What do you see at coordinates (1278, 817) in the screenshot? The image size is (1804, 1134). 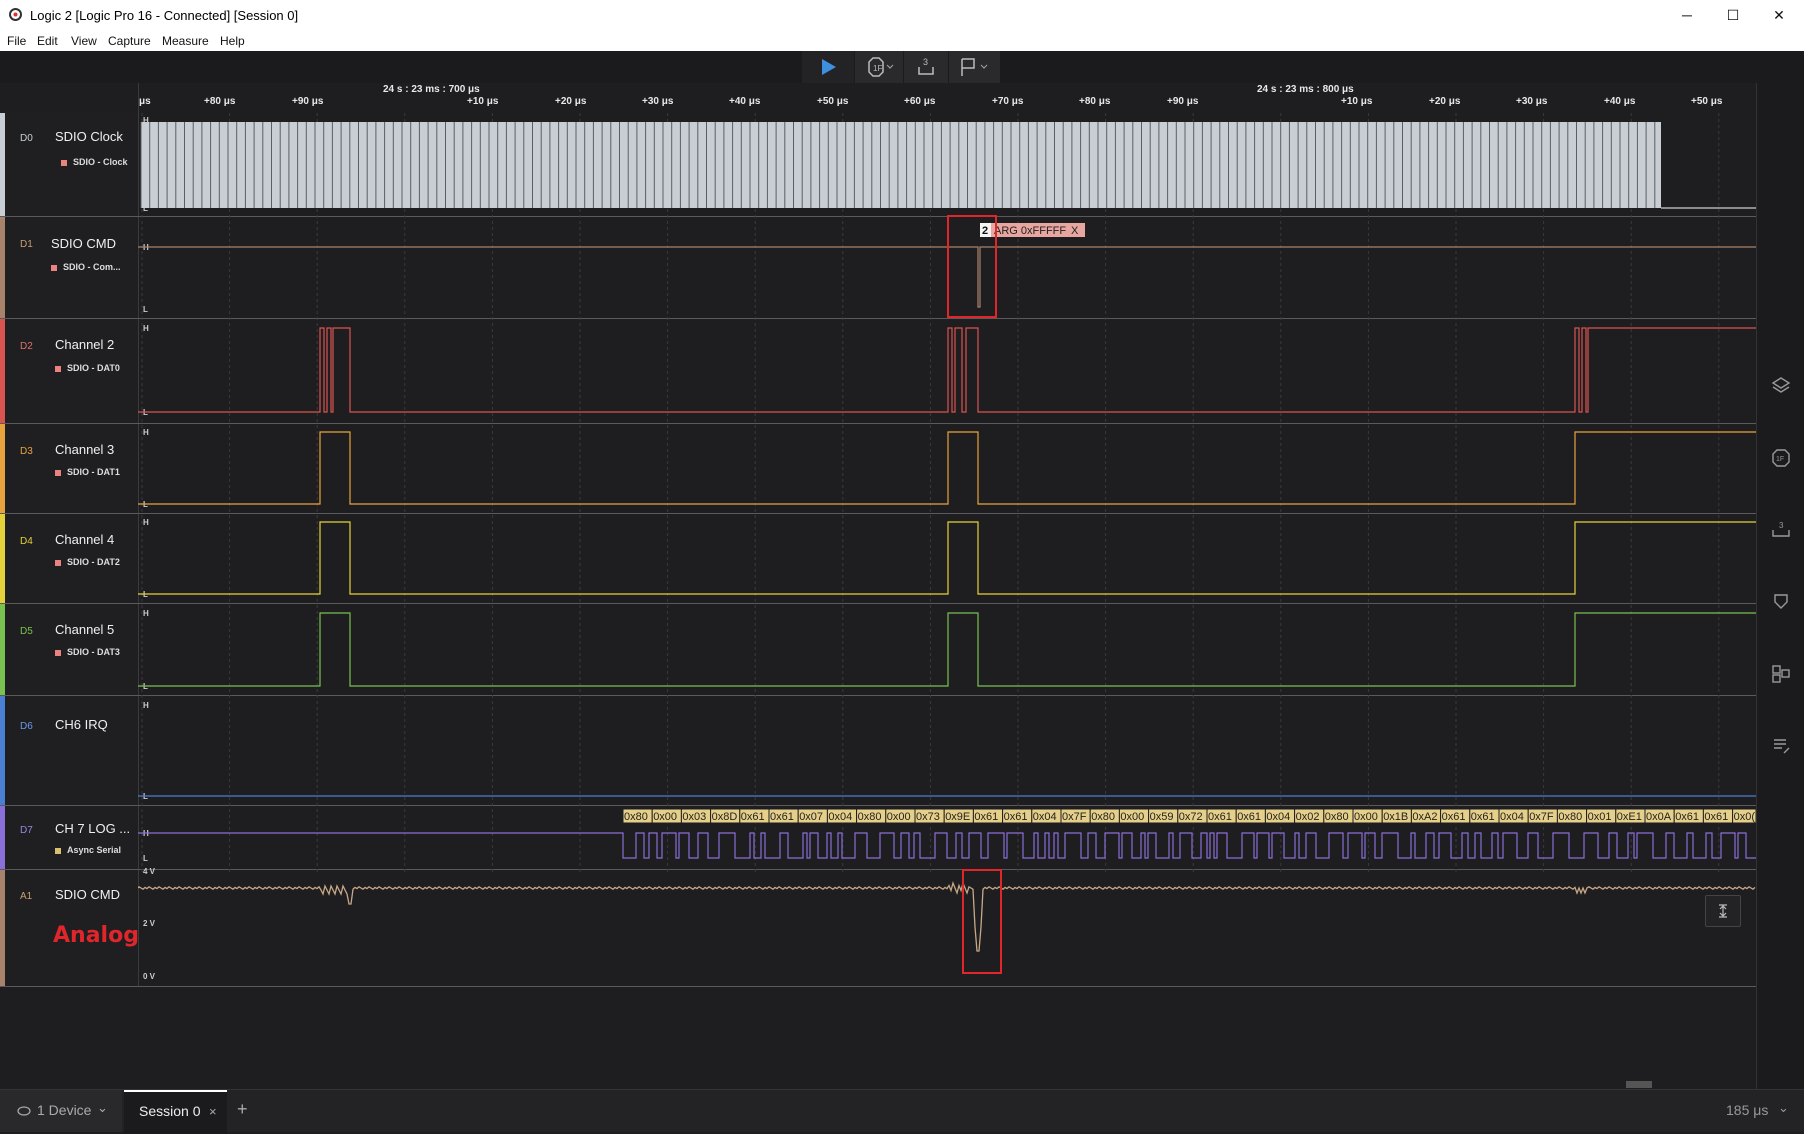 I see `serial-byte-value: 0x04` at bounding box center [1278, 817].